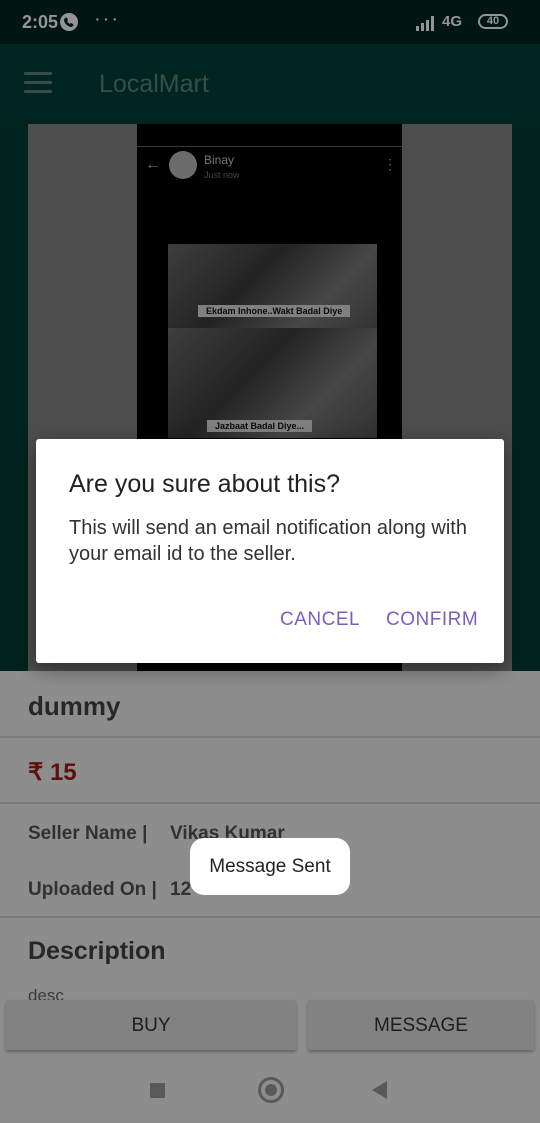 The width and height of the screenshot is (540, 1123). What do you see at coordinates (270, 866) in the screenshot?
I see `toast-message: Message Sent` at bounding box center [270, 866].